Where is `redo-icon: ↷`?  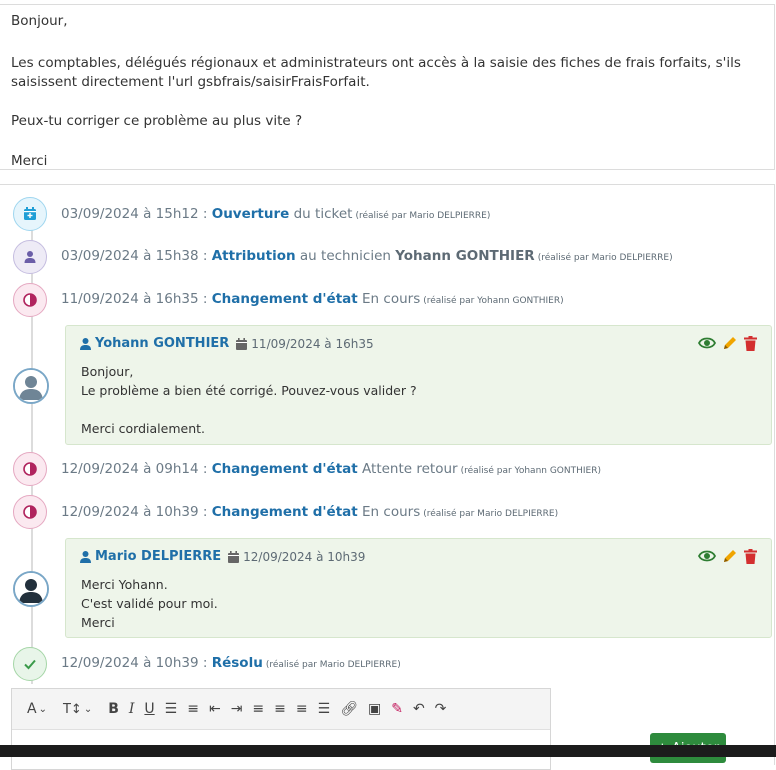
redo-icon: ↷ is located at coordinates (441, 709).